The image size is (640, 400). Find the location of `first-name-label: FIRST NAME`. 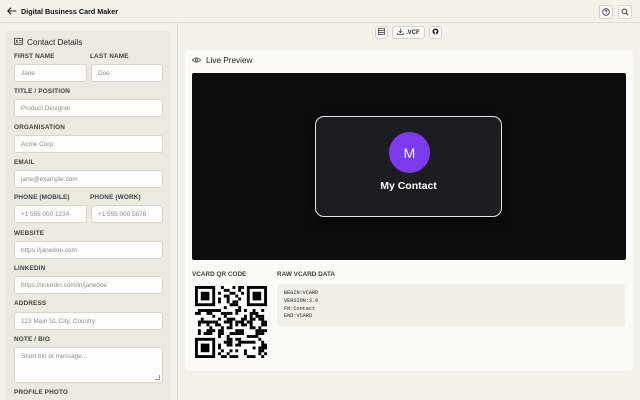

first-name-label: FIRST NAME is located at coordinates (34, 56).